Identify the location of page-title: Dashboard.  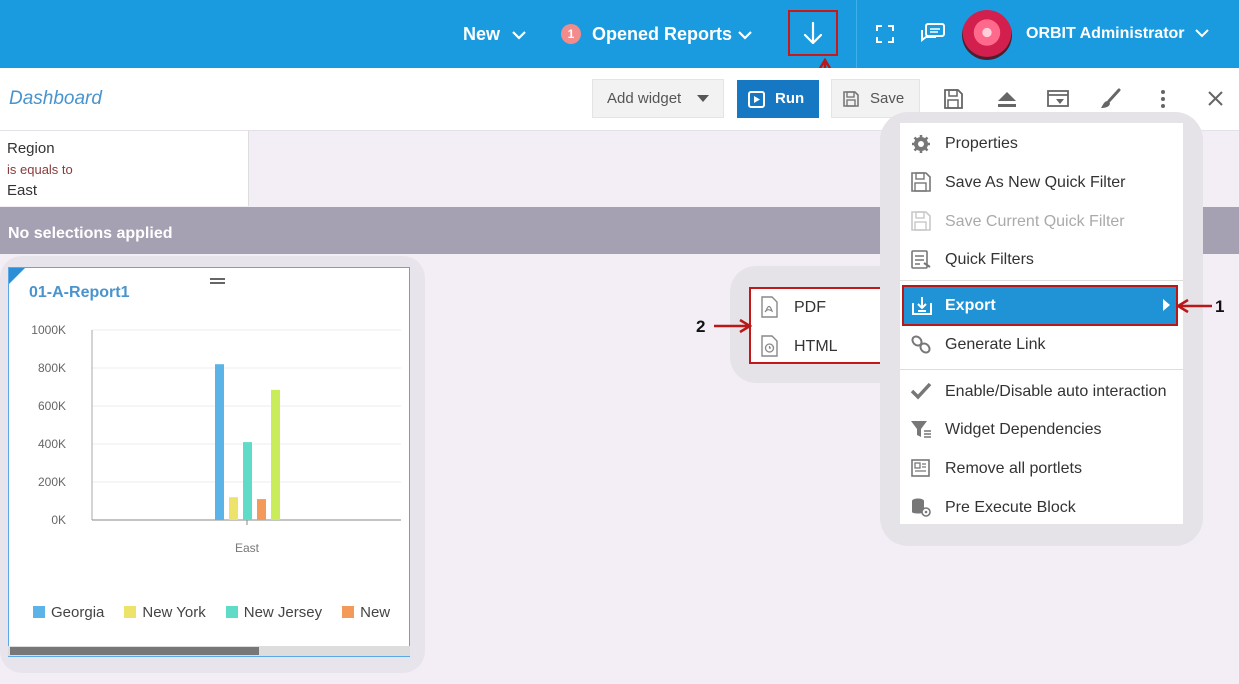
(55, 98).